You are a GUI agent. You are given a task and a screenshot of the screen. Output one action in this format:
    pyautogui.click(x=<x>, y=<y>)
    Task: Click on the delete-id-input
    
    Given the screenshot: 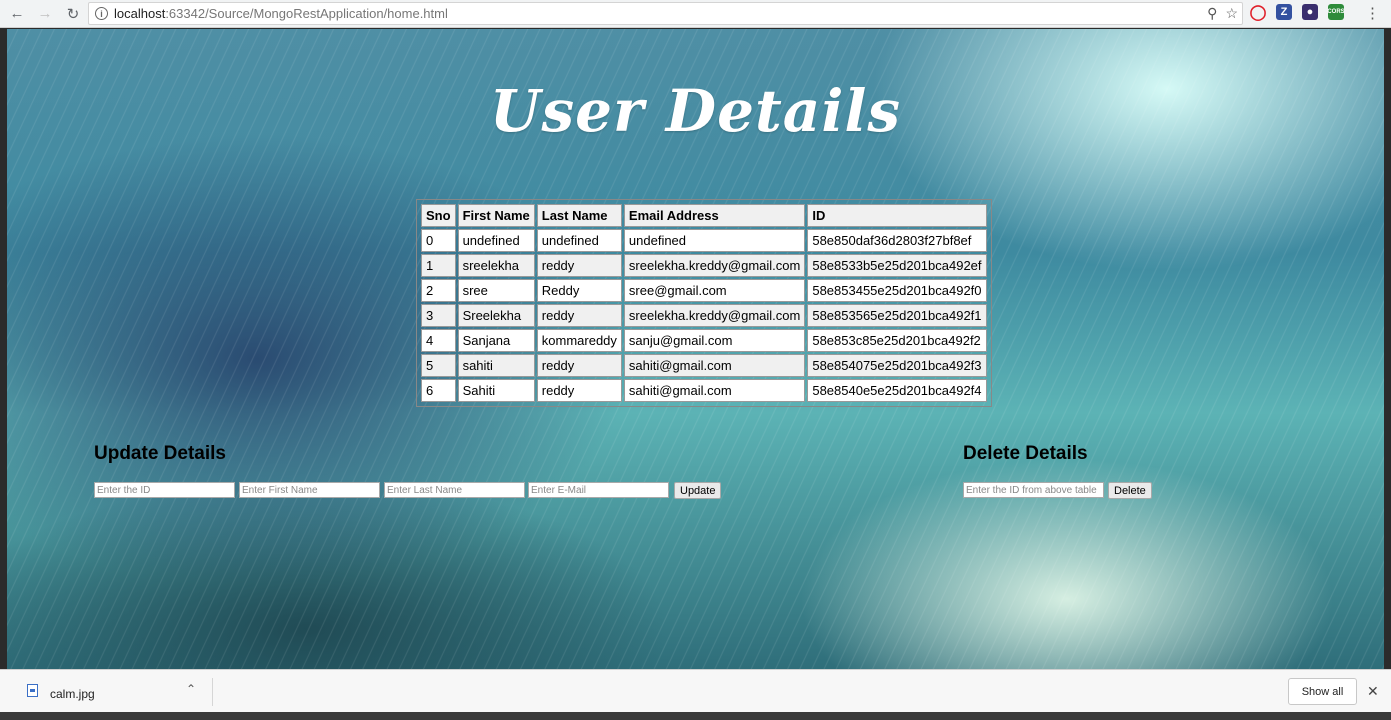 What is the action you would take?
    pyautogui.click(x=1033, y=490)
    